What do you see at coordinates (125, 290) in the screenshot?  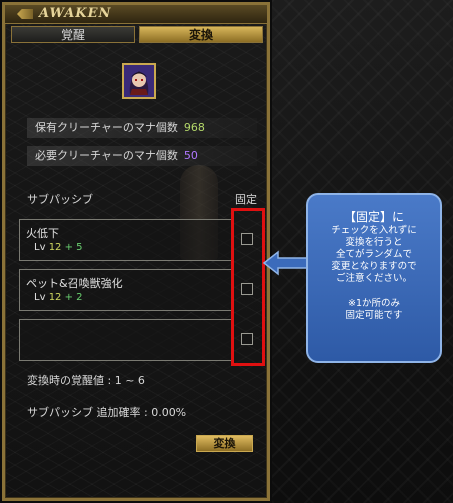 I see `sub-passive-slot-2: ペット&召喚獣強化 Lv 12 + 2` at bounding box center [125, 290].